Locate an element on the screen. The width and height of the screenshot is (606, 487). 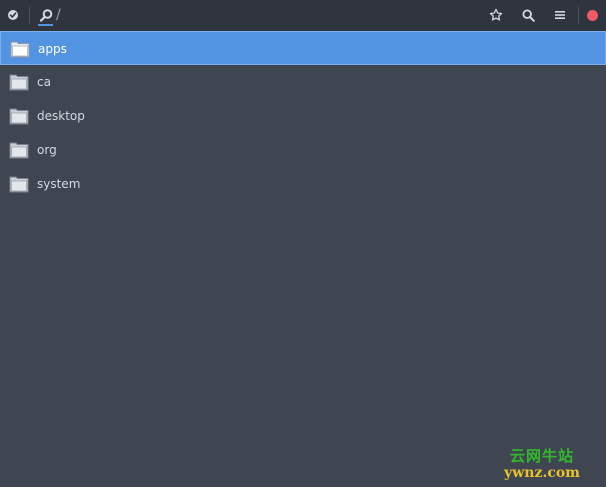
file-row-desktop: desktop is located at coordinates (303, 116).